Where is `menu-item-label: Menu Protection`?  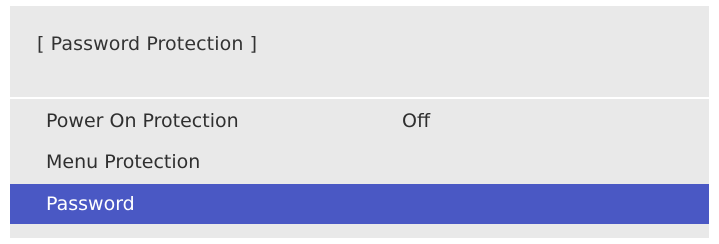
menu-item-label: Menu Protection is located at coordinates (123, 162).